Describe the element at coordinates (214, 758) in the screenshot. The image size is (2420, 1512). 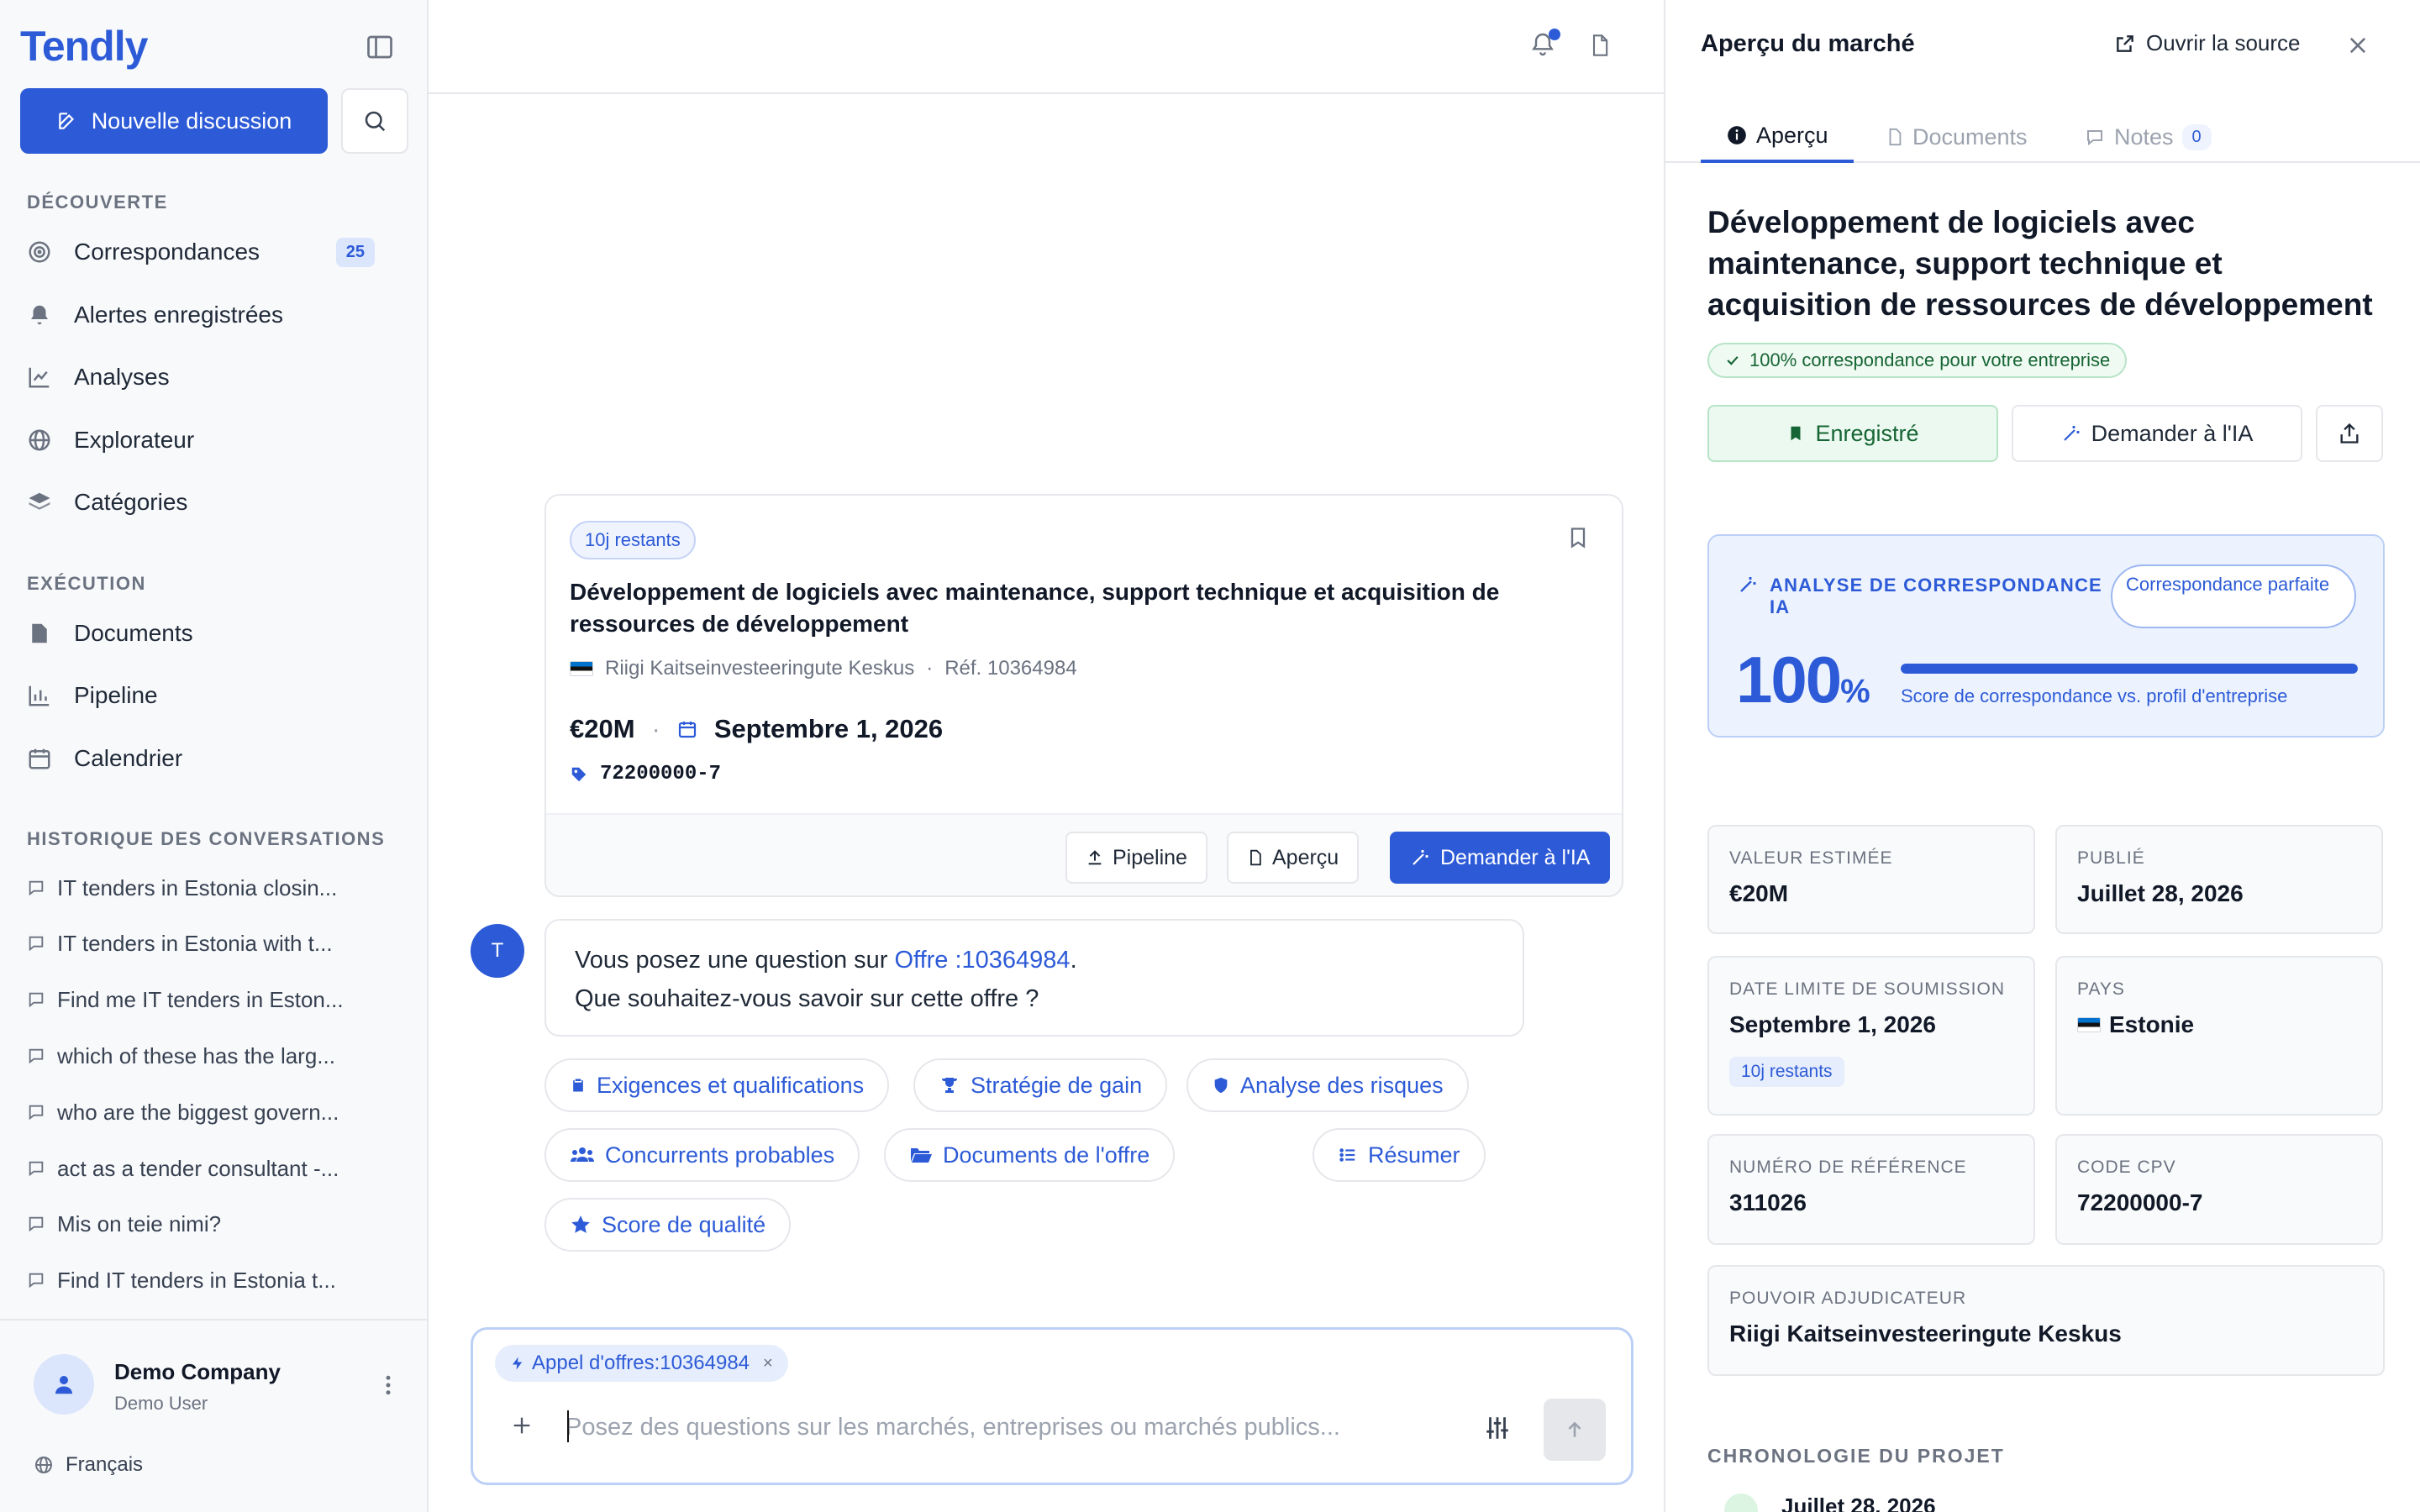
I see `sidebar-item-calendar: Calendrier` at that location.